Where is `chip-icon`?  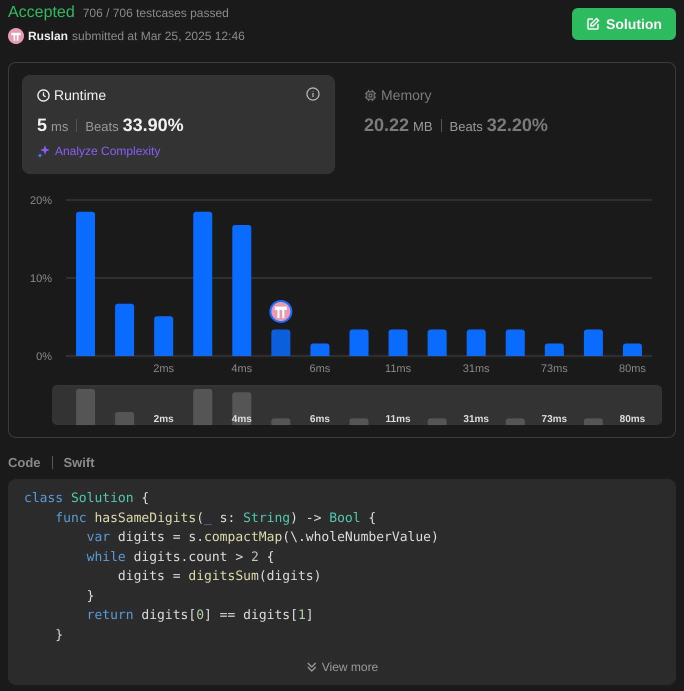 chip-icon is located at coordinates (370, 95).